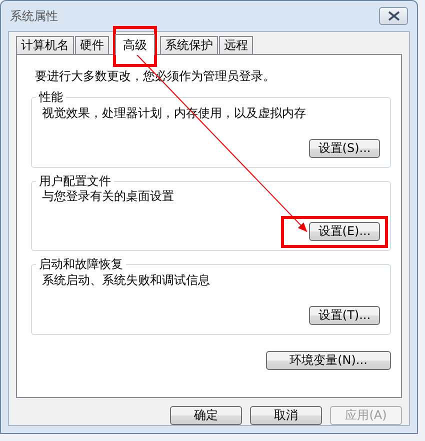 The width and height of the screenshot is (425, 441). What do you see at coordinates (126, 280) in the screenshot?
I see `group-description: 系统启动、系统失败和调试信息` at bounding box center [126, 280].